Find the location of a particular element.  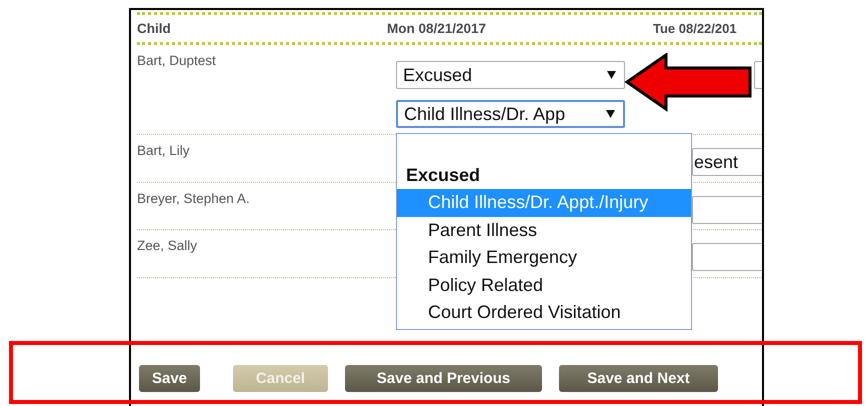

status-select: Excused is located at coordinates (510, 75).